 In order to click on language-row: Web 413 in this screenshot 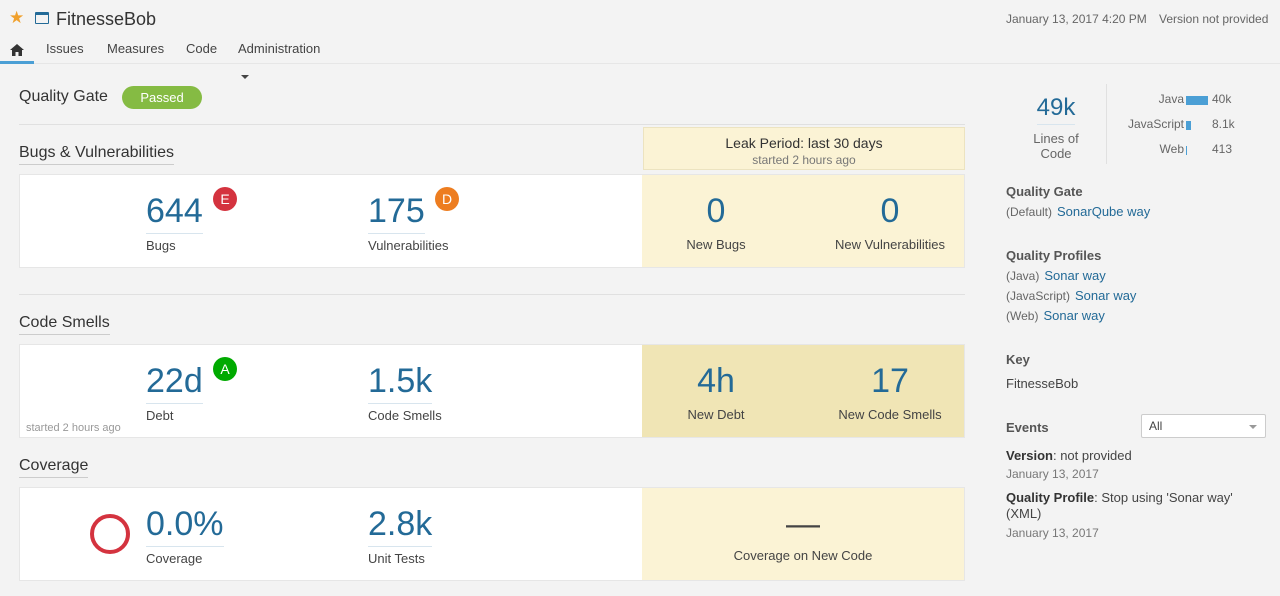, I will do `click(1188, 150)`.